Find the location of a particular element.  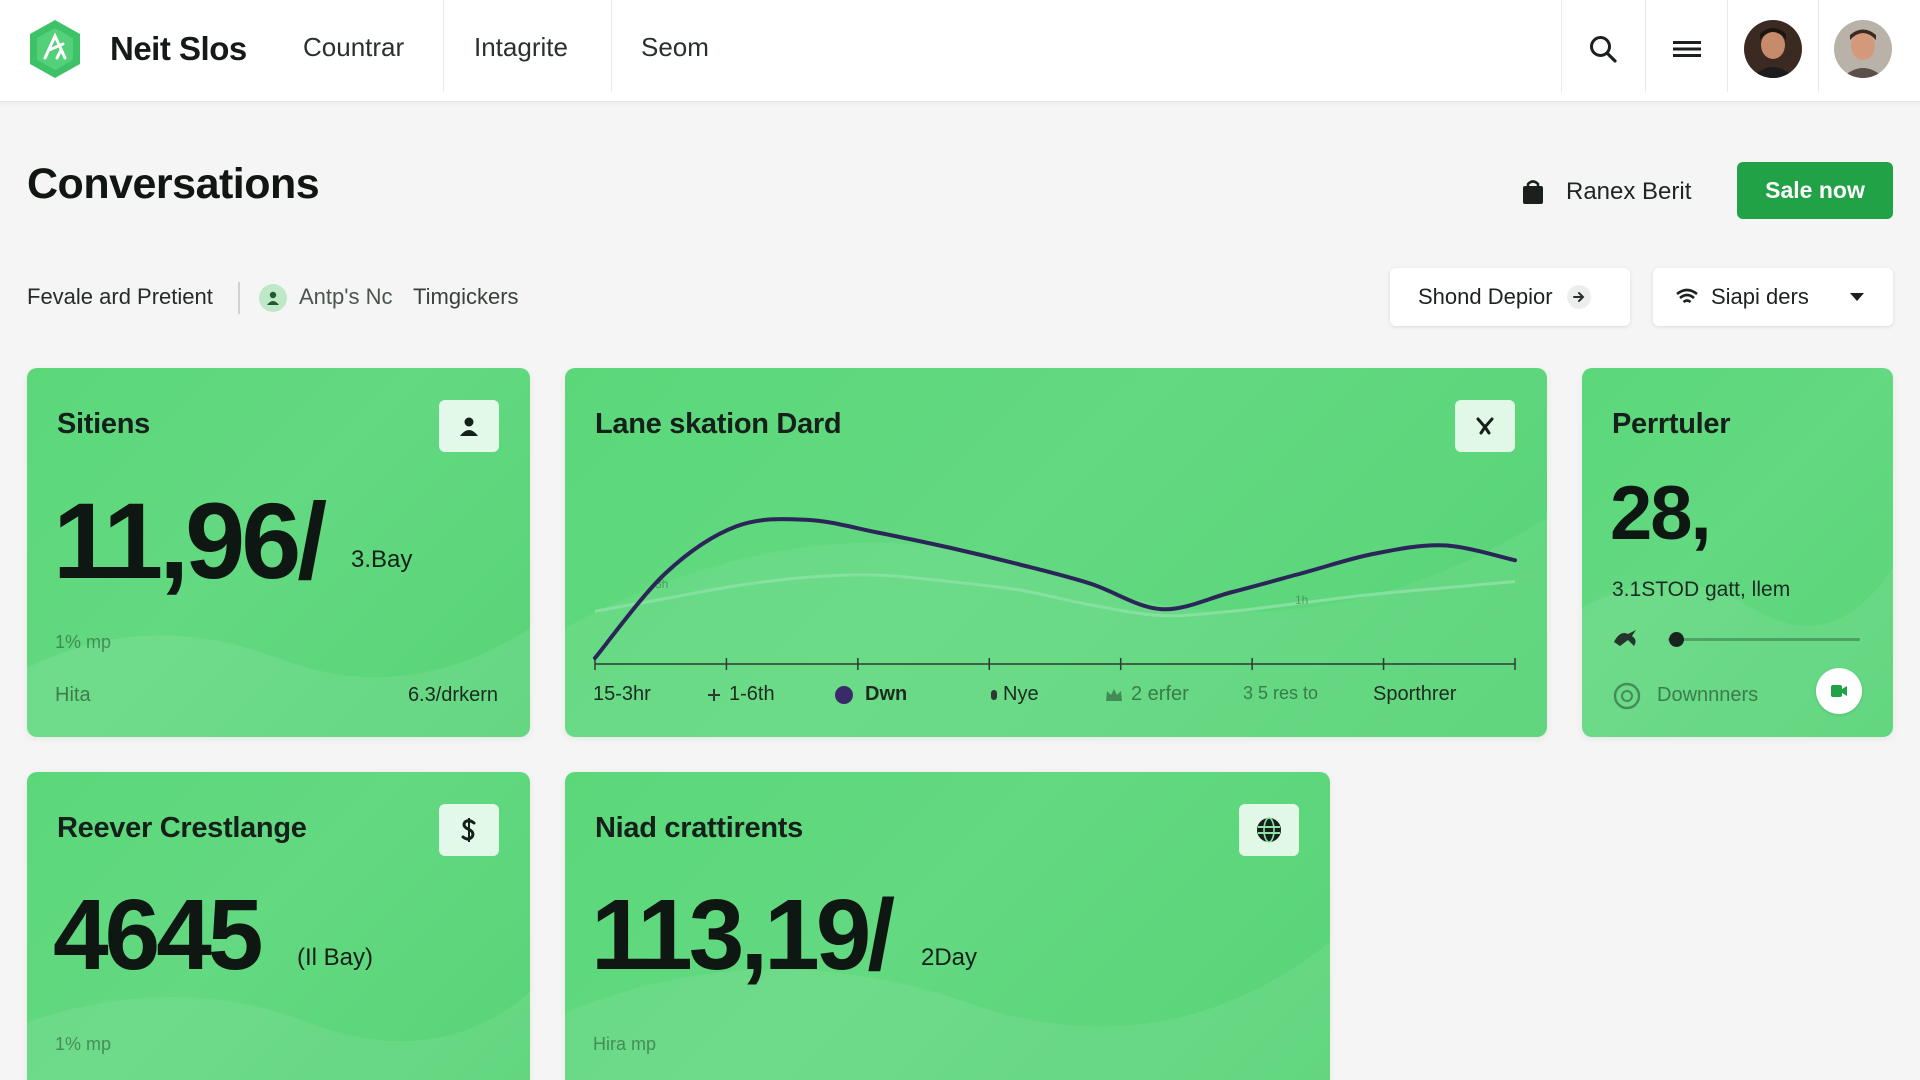

avatar is located at coordinates (1773, 49).